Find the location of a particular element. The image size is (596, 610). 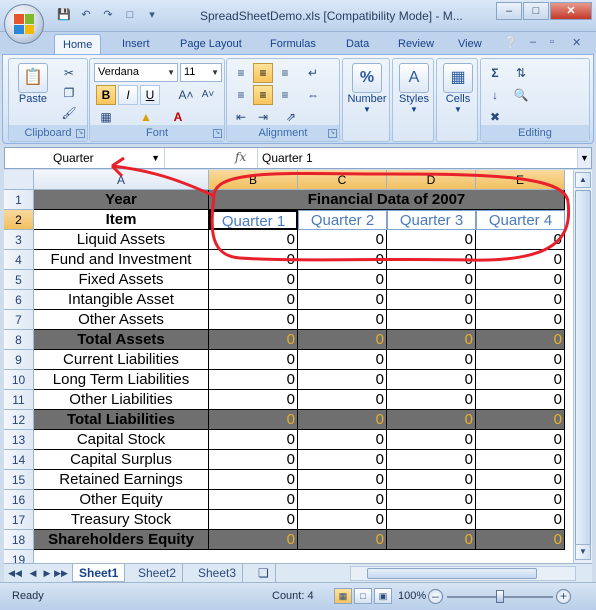

select-all-button is located at coordinates (19, 180).